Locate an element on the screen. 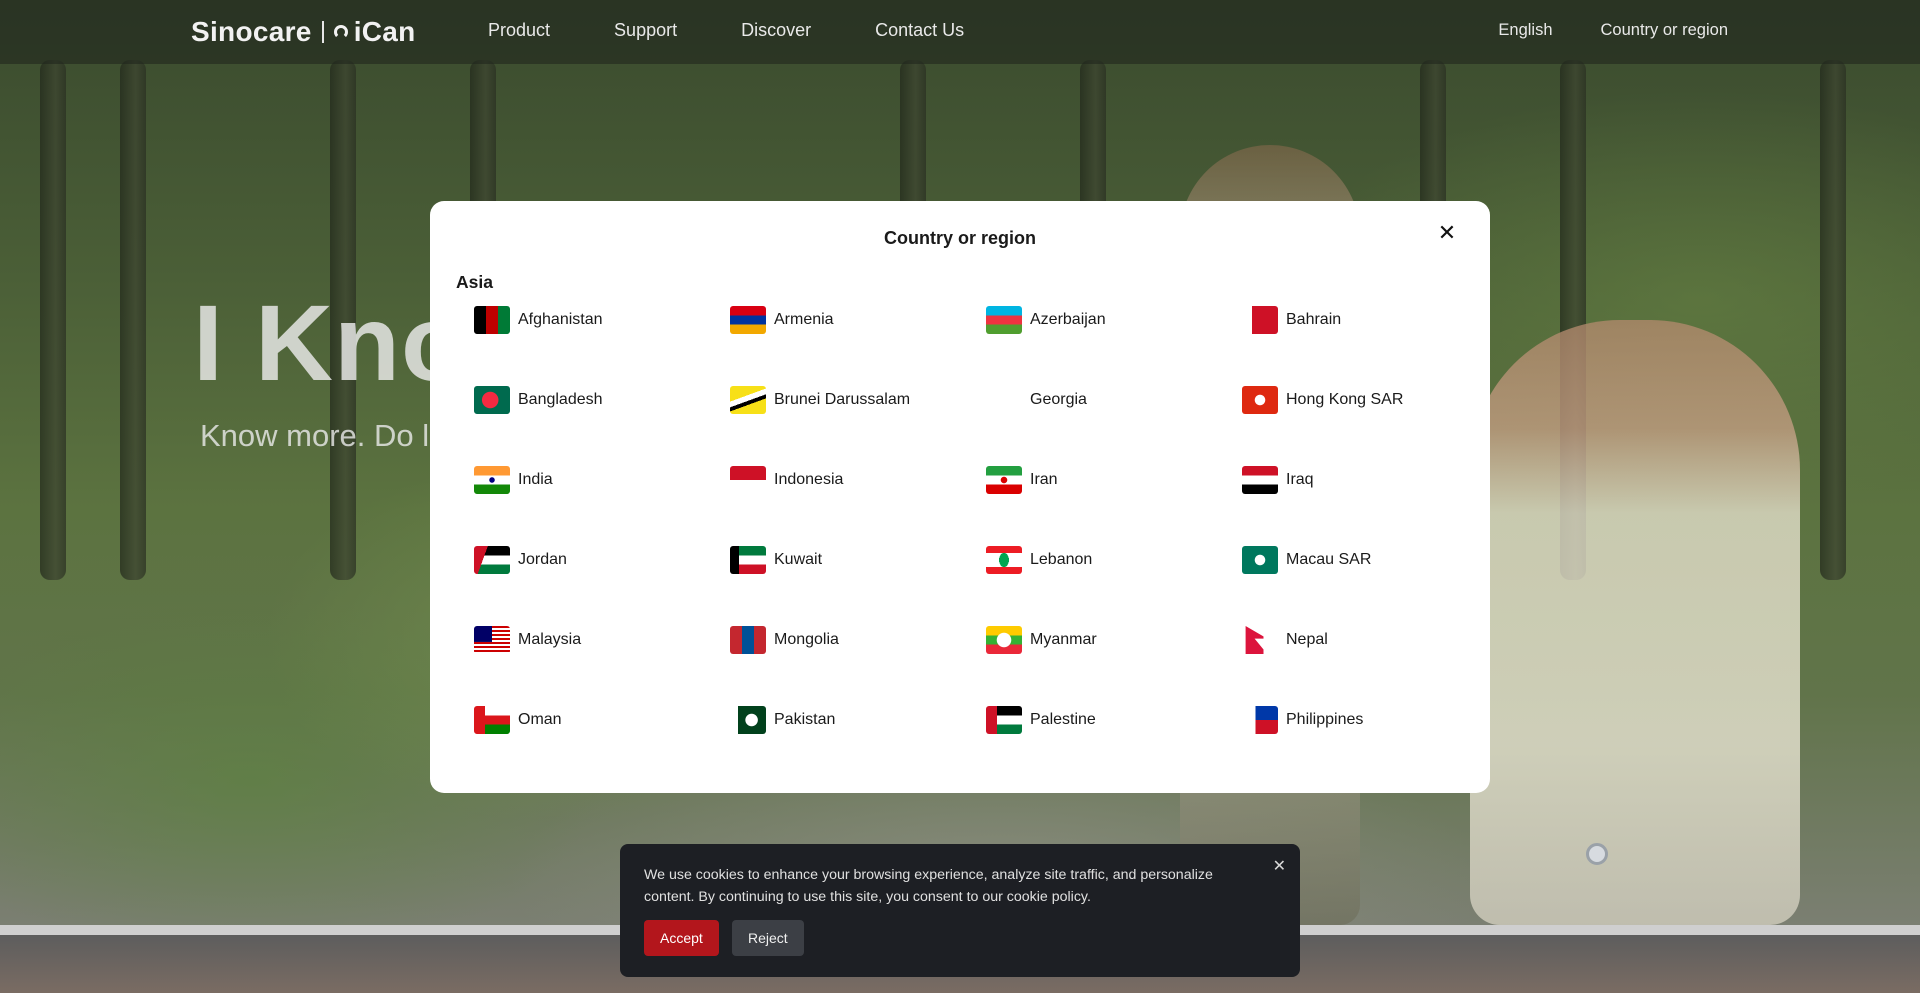  pakistan-flag-icon is located at coordinates (748, 720).